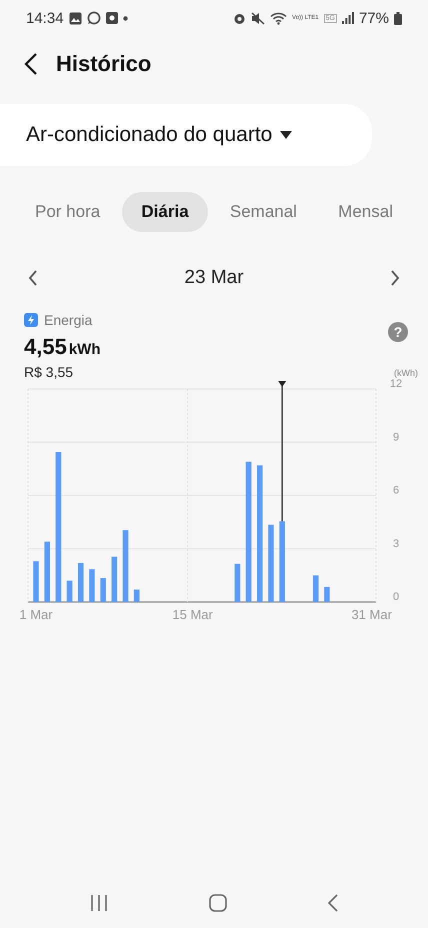 The height and width of the screenshot is (928, 428). What do you see at coordinates (104, 64) in the screenshot?
I see `page-title: Histórico` at bounding box center [104, 64].